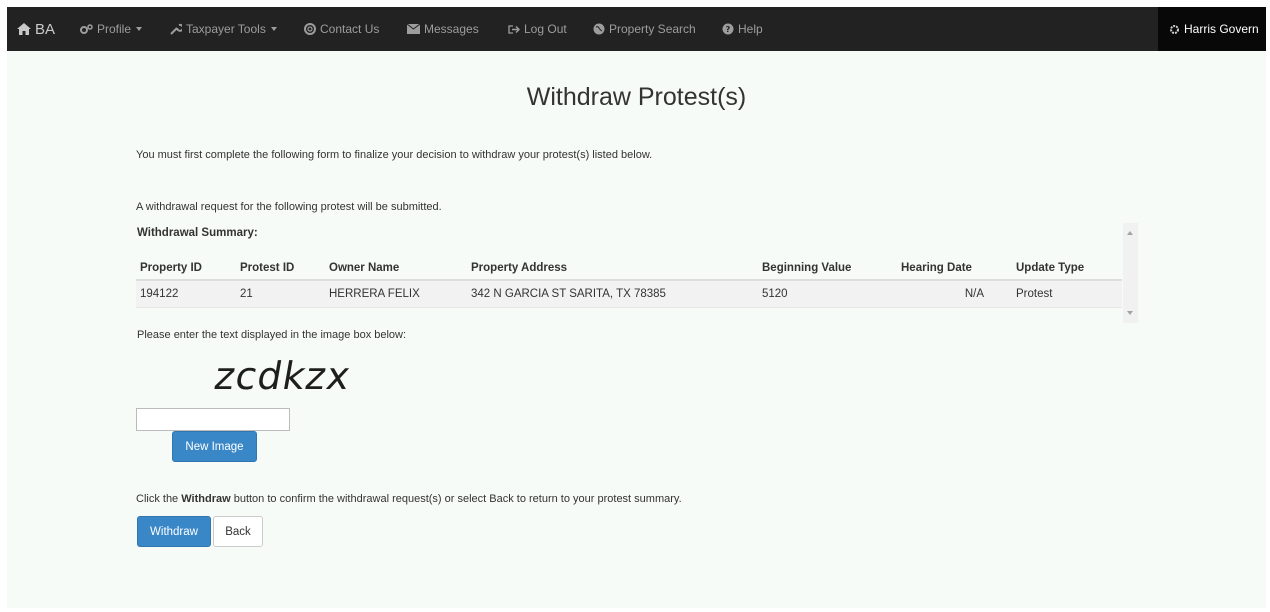 The image size is (1270, 612). Describe the element at coordinates (514, 29) in the screenshot. I see `log-out-icon` at that location.